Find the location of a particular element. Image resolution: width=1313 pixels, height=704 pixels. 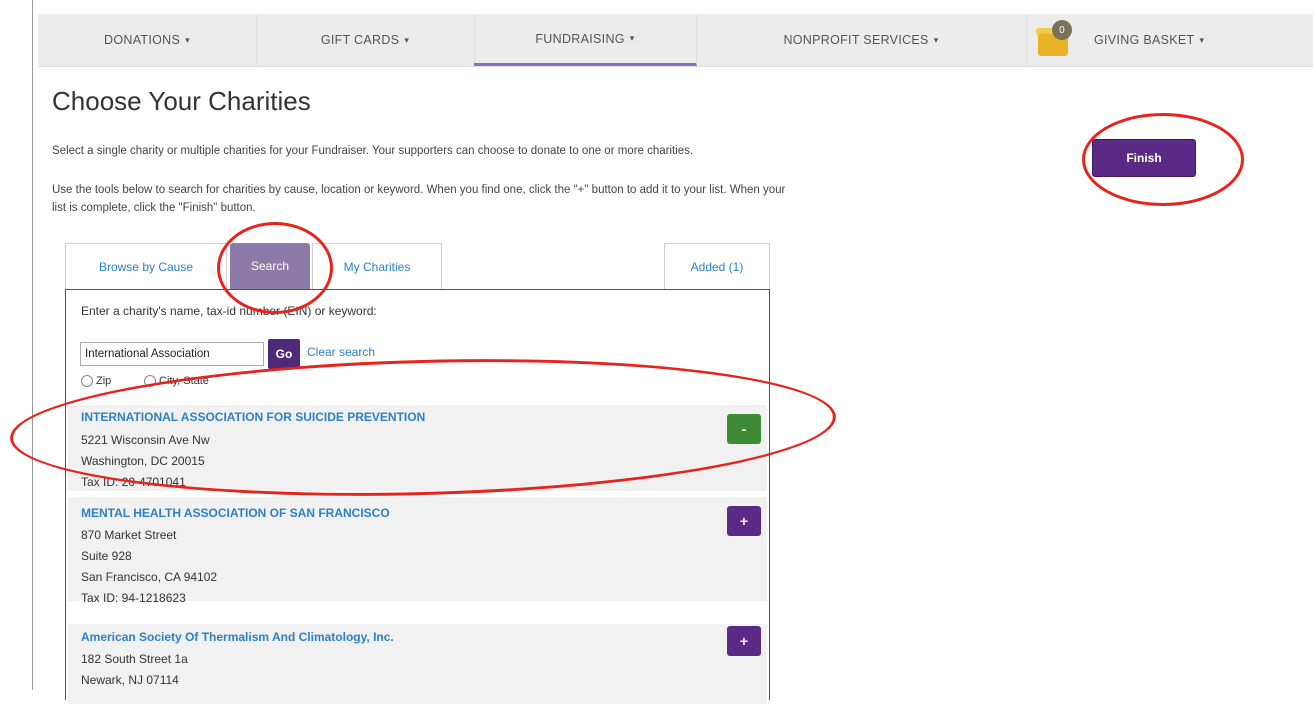

clear-search-link: Clear search is located at coordinates (341, 352).